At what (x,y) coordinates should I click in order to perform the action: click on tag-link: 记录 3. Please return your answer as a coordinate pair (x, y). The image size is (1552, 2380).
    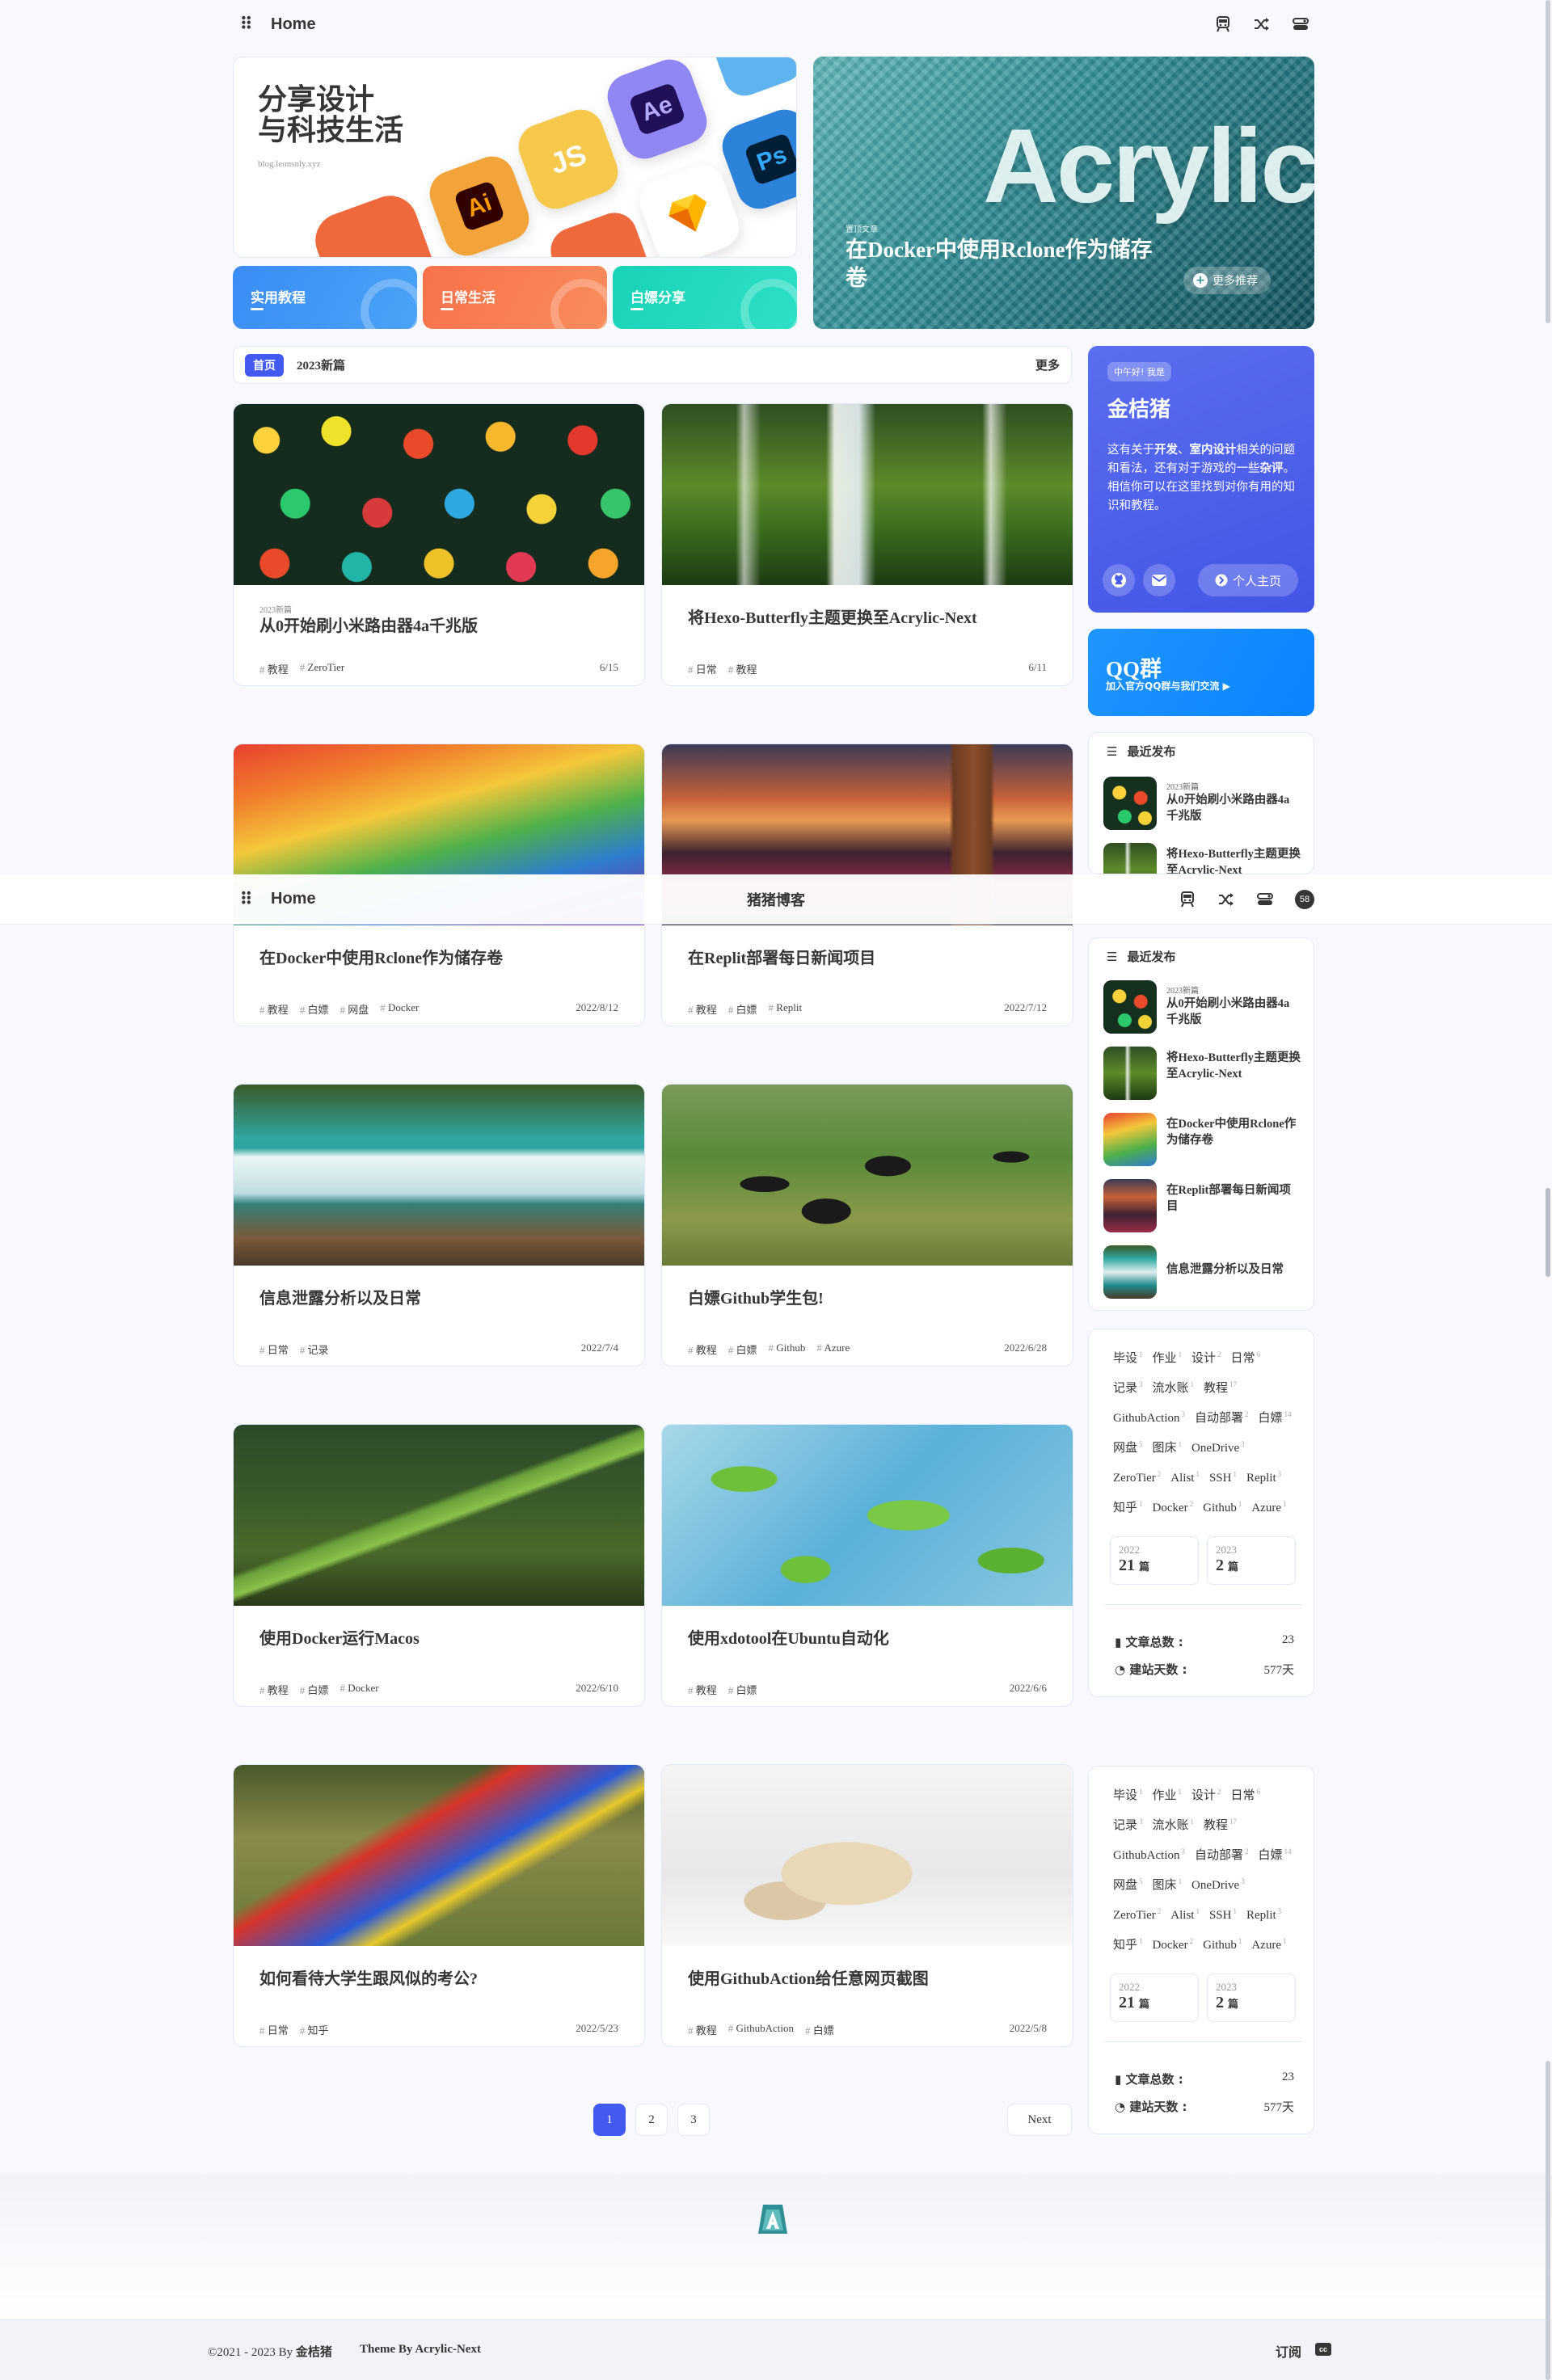
    Looking at the image, I should click on (1128, 1823).